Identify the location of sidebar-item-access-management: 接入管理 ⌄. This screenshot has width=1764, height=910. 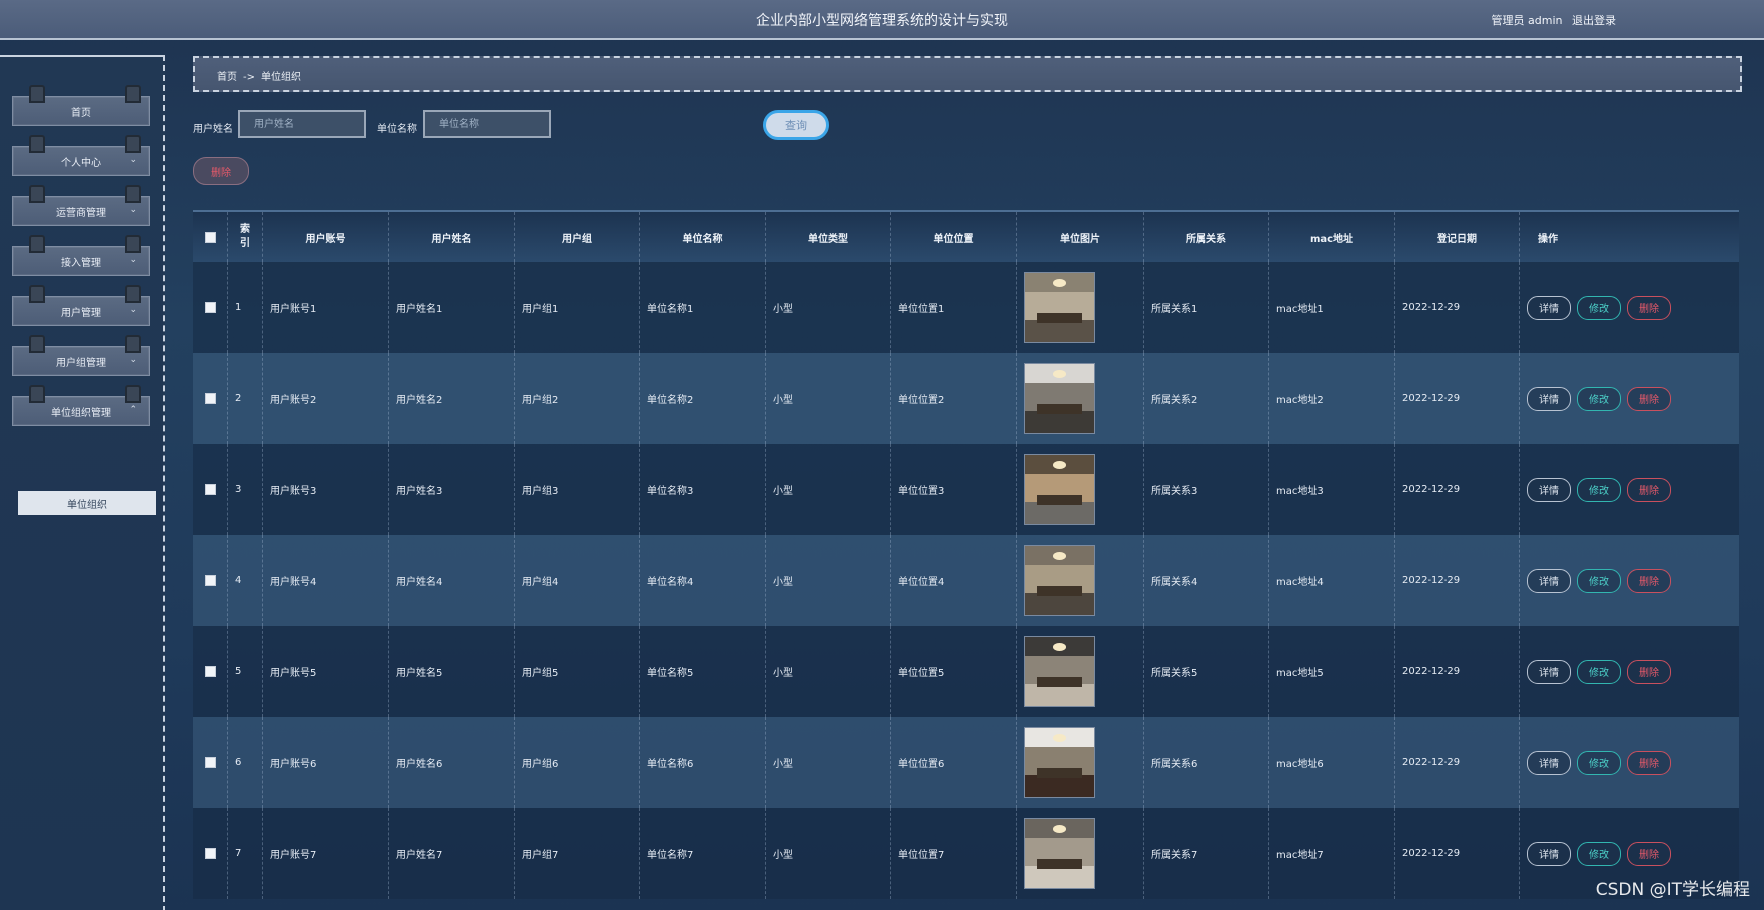
(81, 255).